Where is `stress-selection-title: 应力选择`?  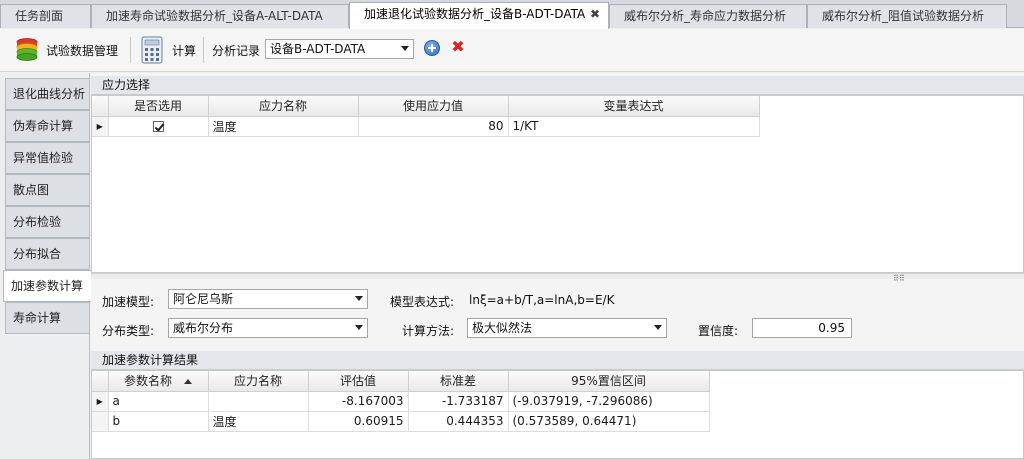
stress-selection-title: 应力选择 is located at coordinates (557, 85).